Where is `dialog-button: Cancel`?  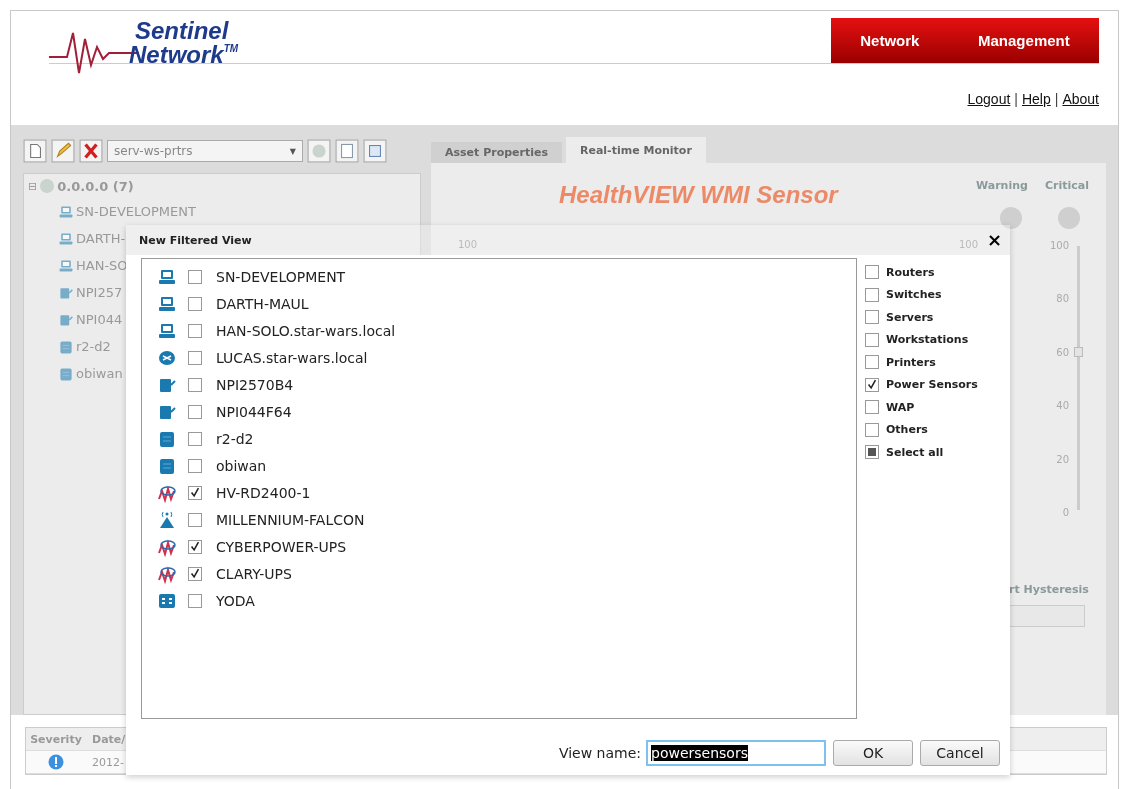
dialog-button: Cancel is located at coordinates (960, 753).